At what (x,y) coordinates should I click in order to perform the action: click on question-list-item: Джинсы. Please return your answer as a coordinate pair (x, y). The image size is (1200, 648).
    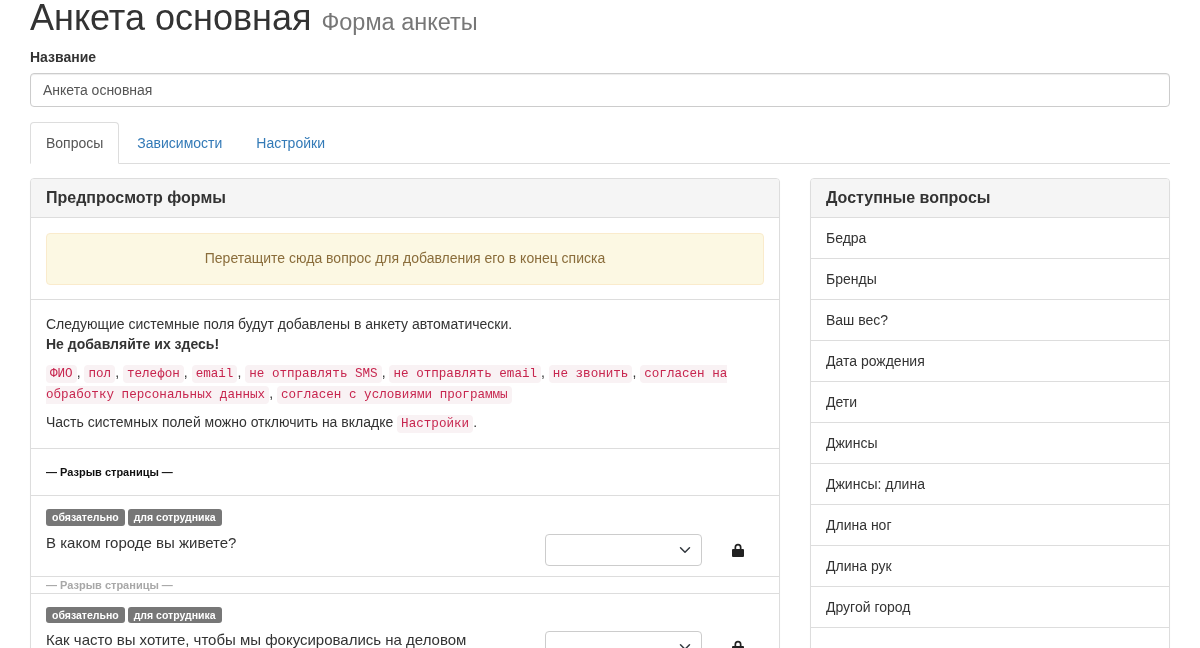
    Looking at the image, I should click on (990, 443).